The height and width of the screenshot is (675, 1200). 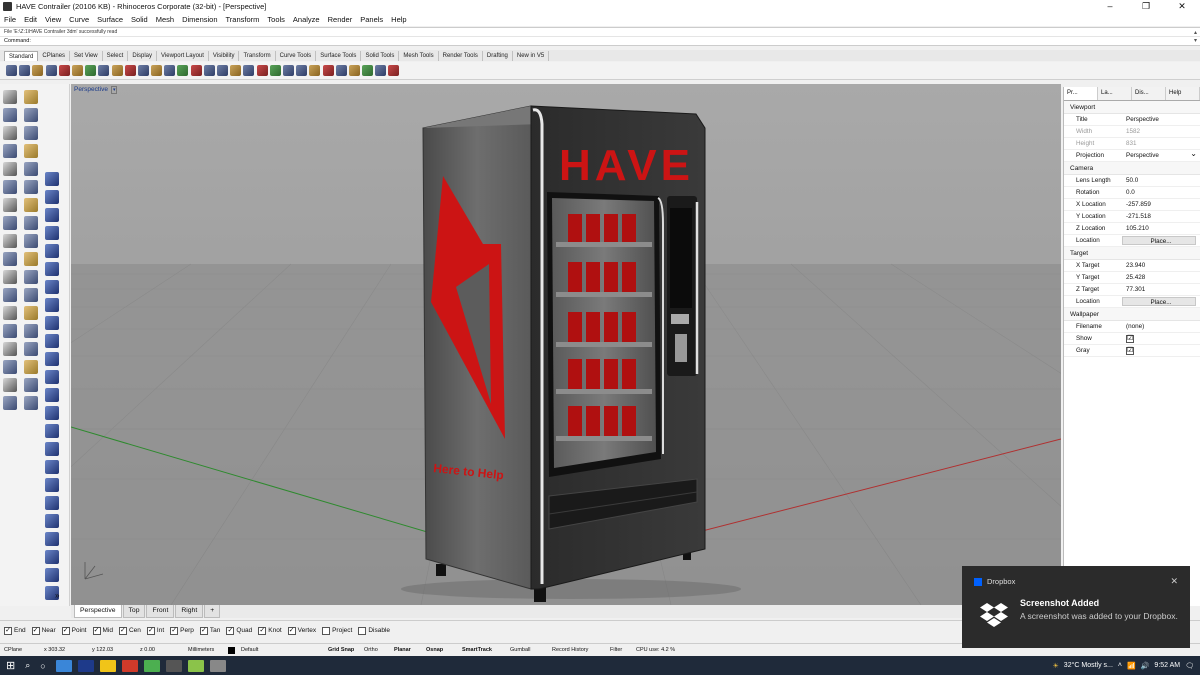 I want to click on tab-curve-tools: Curve Tools, so click(x=296, y=56).